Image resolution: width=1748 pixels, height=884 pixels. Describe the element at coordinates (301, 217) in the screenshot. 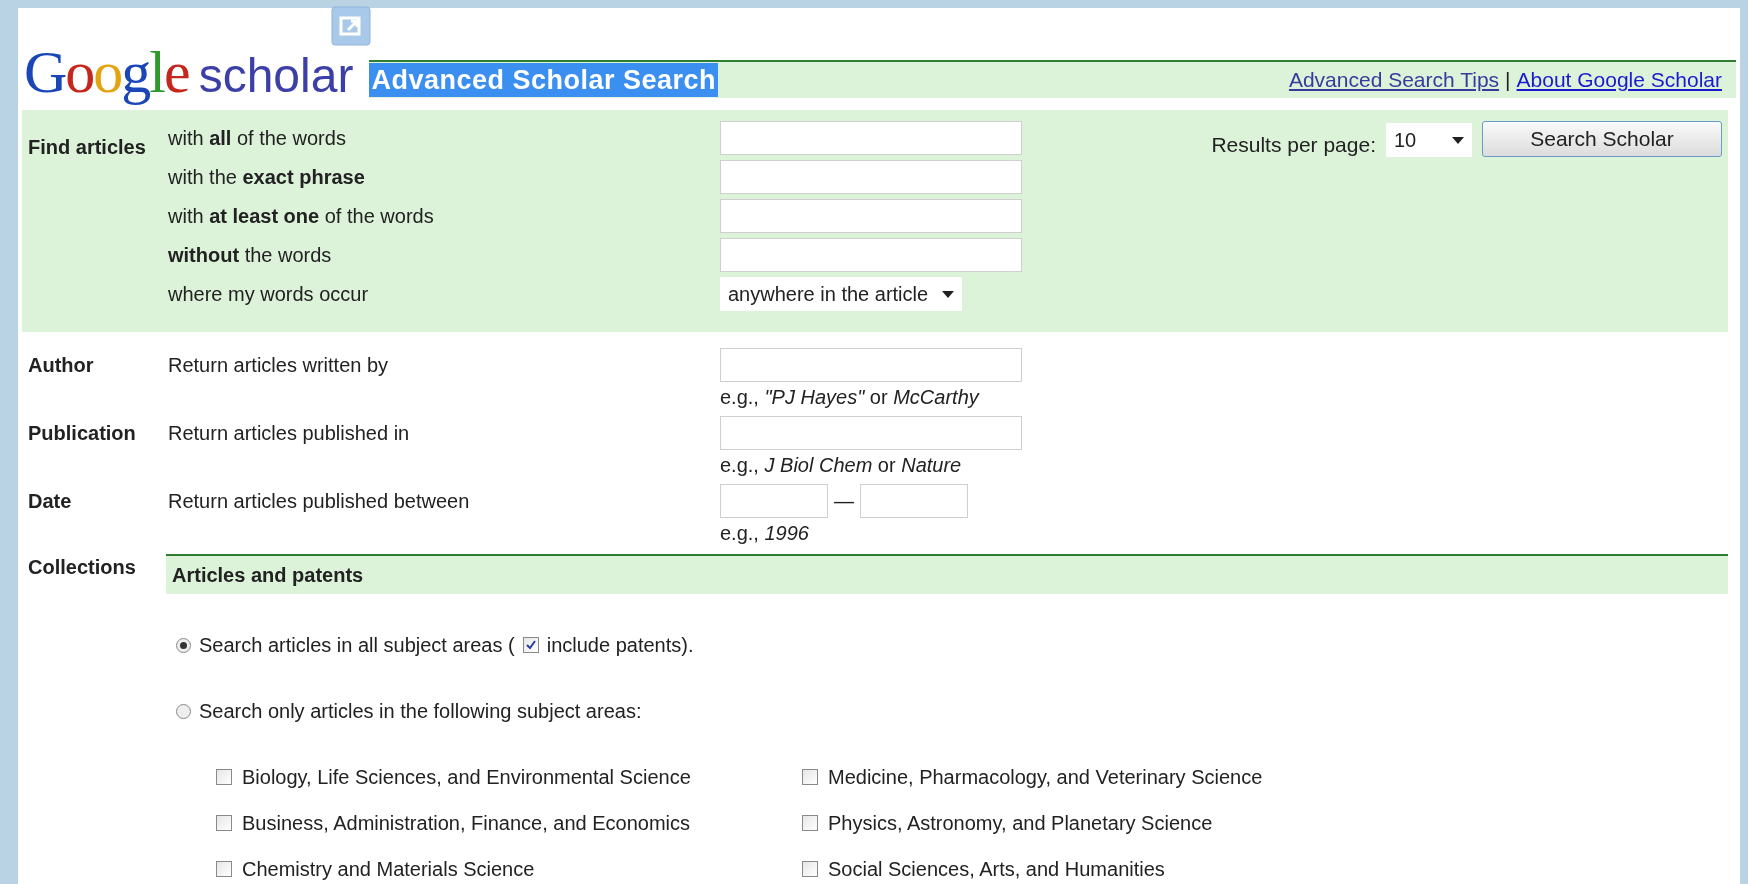

I see `field-label: with at least one of the words` at that location.